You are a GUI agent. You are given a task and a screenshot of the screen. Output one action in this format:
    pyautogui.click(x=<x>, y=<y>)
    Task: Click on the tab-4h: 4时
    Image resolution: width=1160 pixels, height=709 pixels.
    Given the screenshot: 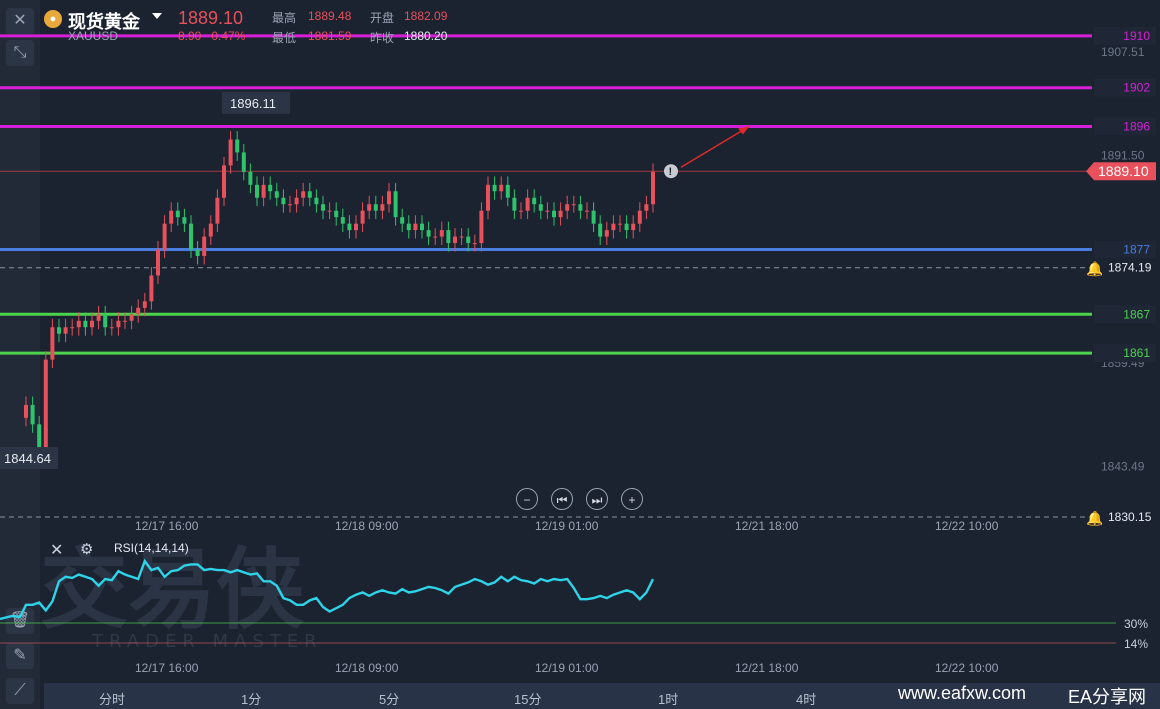 What is the action you would take?
    pyautogui.click(x=806, y=698)
    